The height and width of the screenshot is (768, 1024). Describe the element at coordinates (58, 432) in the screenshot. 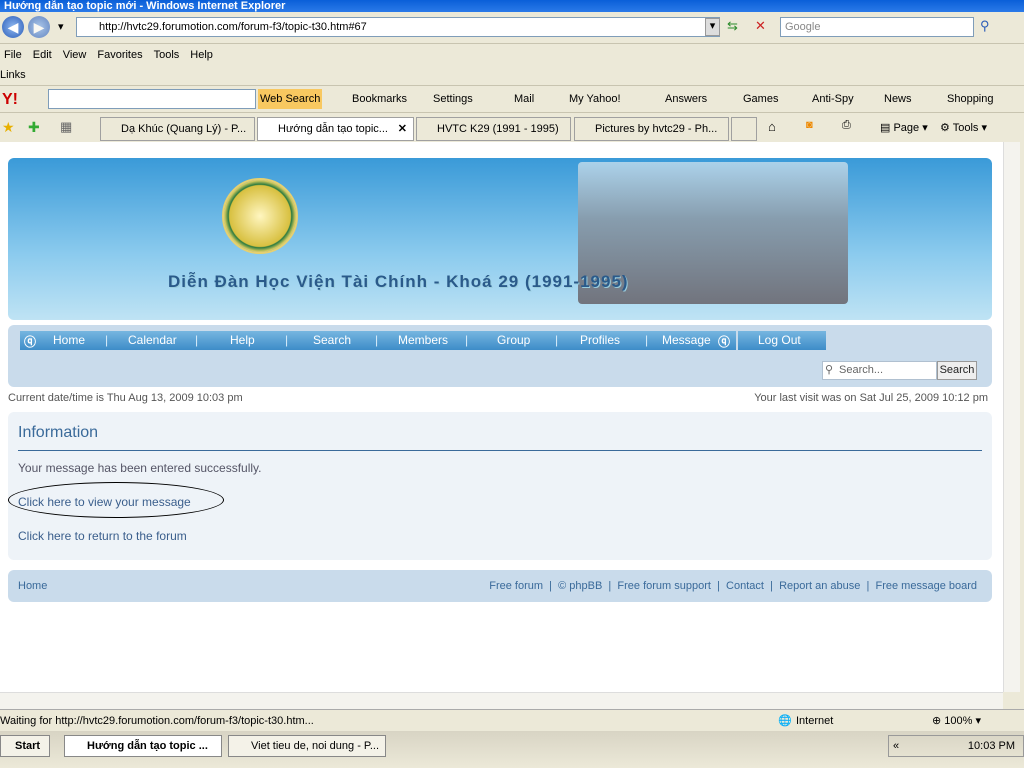

I see `information-heading: Information` at that location.